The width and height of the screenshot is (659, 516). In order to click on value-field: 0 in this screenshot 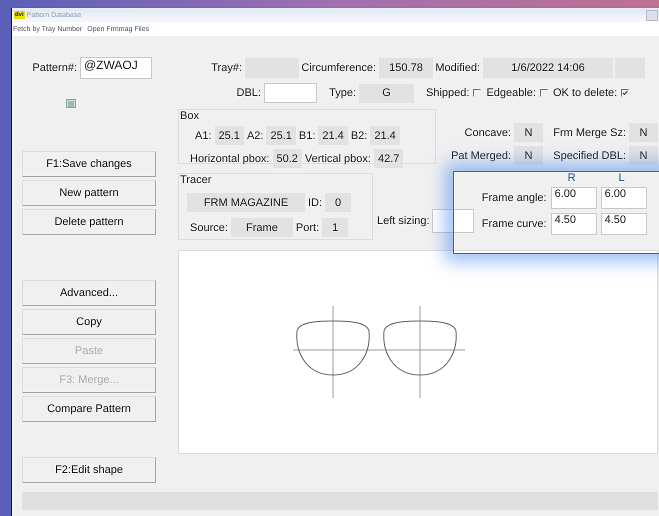, I will do `click(338, 202)`.